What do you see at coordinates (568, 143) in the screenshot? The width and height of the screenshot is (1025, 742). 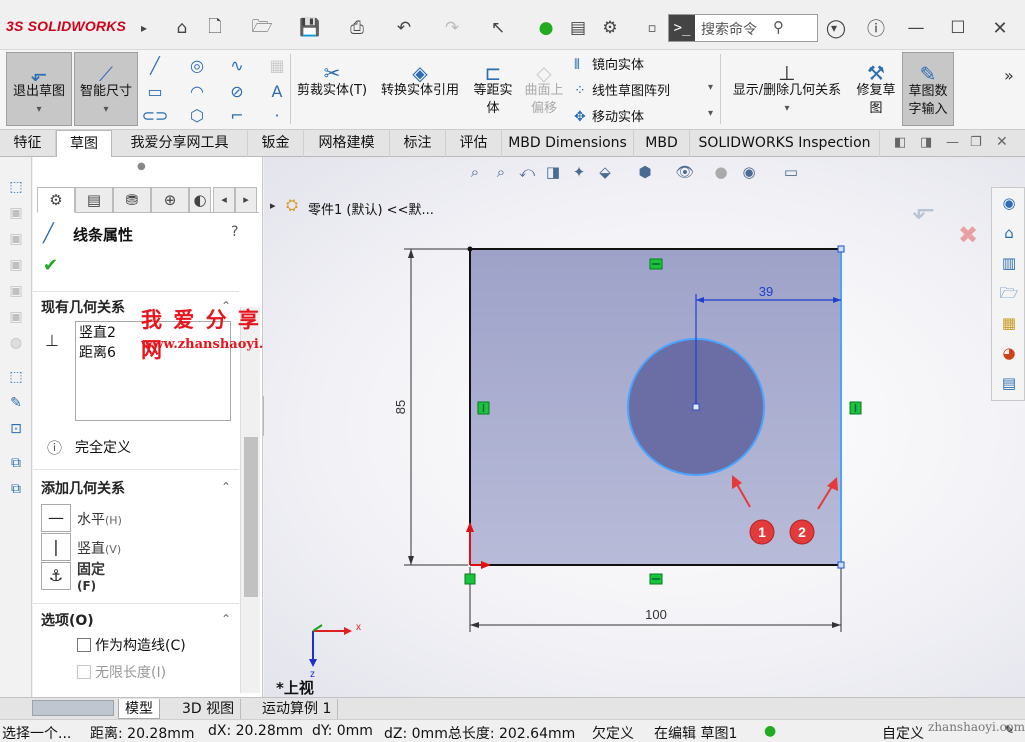 I see `tab-mbd-dimensions: MBD Dimensions` at bounding box center [568, 143].